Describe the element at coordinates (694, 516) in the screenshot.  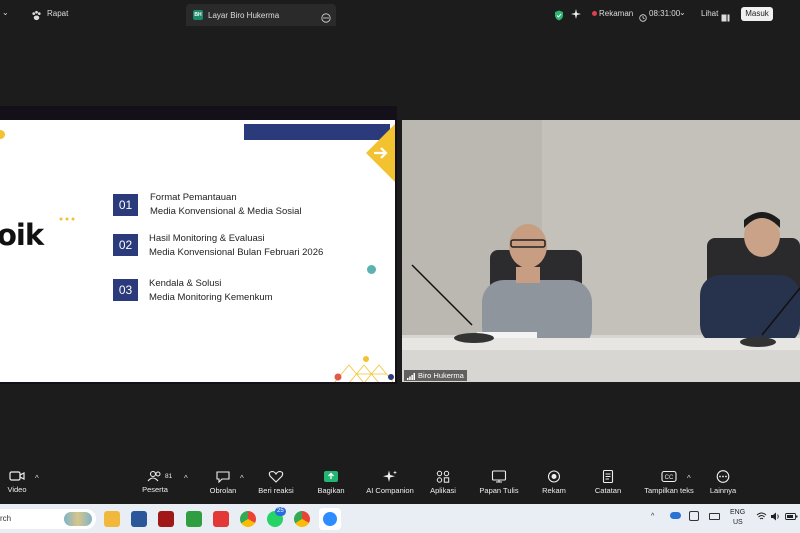
I see `tray-device-icon` at that location.